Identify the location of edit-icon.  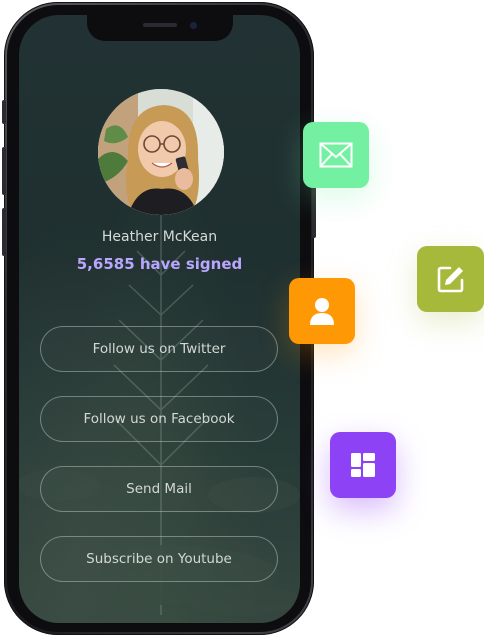
(450, 279).